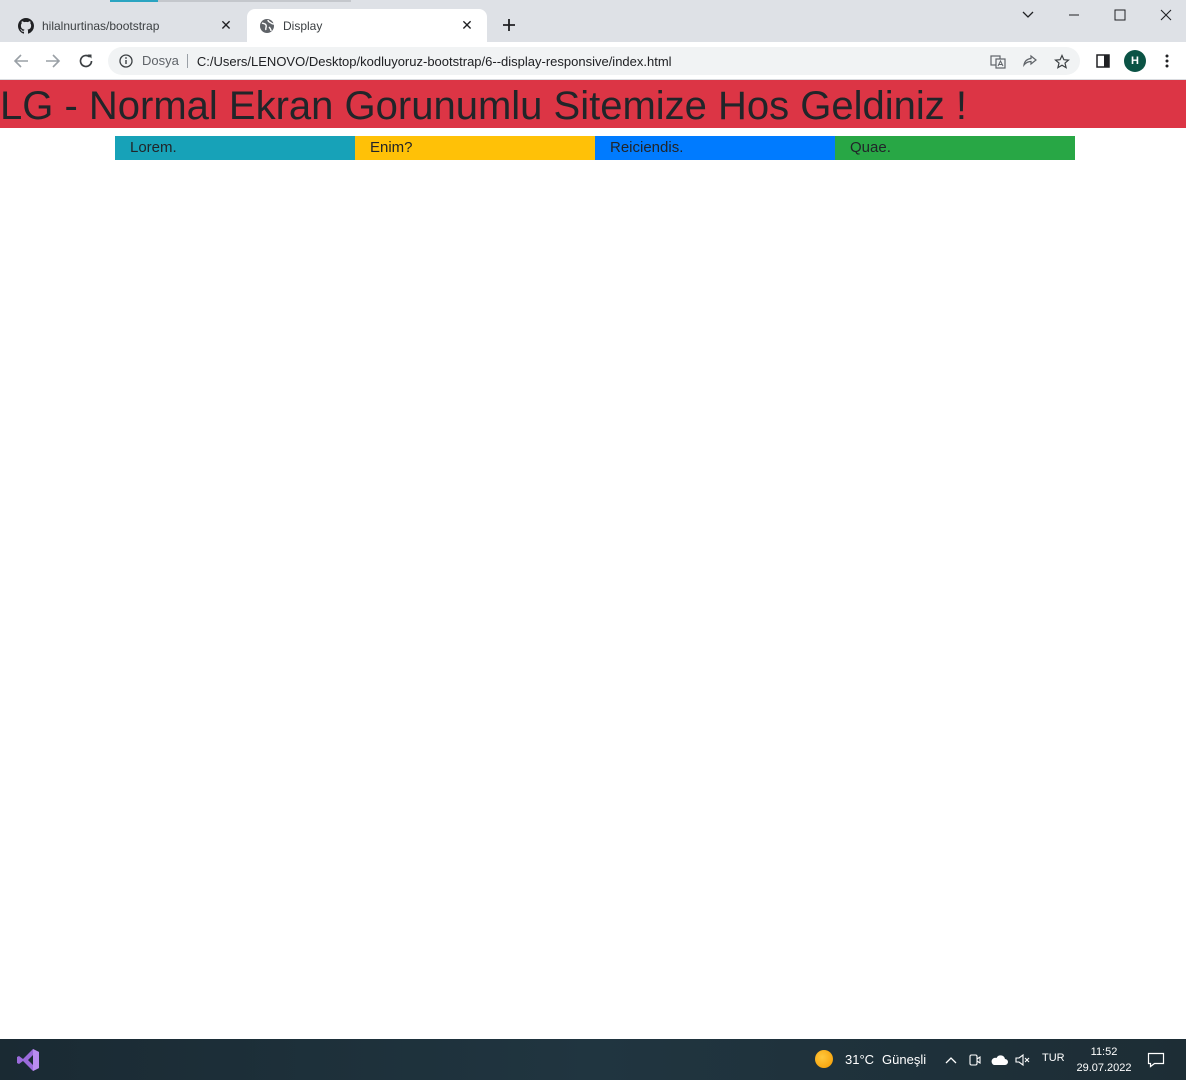  Describe the element at coordinates (1135, 61) in the screenshot. I see `profile-avatar: H` at that location.